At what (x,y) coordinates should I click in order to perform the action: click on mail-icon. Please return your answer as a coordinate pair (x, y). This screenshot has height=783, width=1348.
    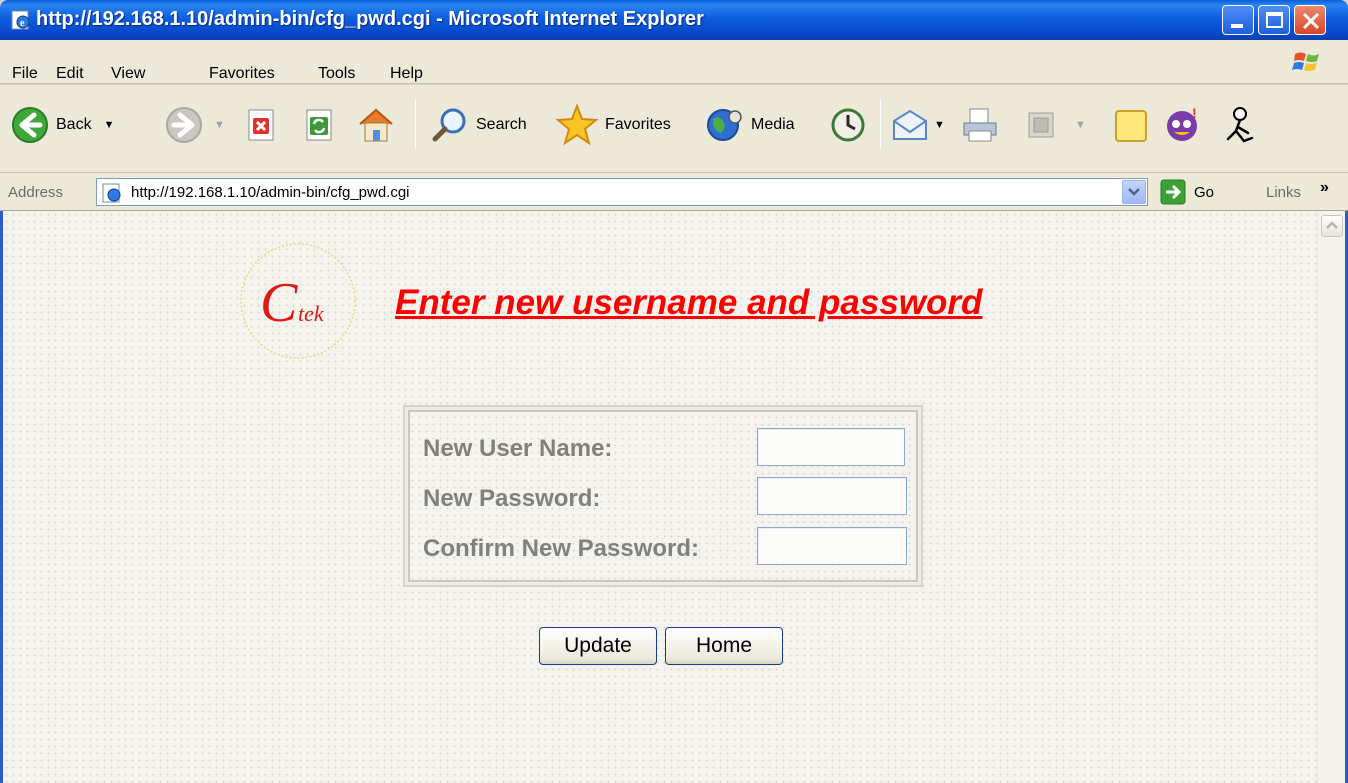
    Looking at the image, I should click on (910, 124).